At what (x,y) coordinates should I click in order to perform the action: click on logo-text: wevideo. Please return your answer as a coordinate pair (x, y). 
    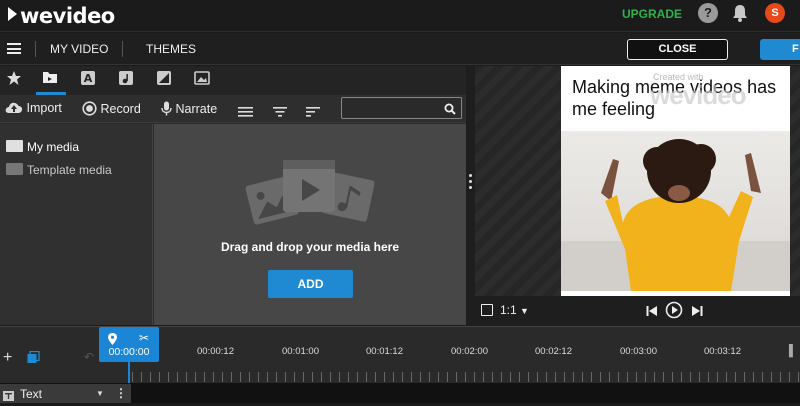
    Looking at the image, I should click on (67, 16).